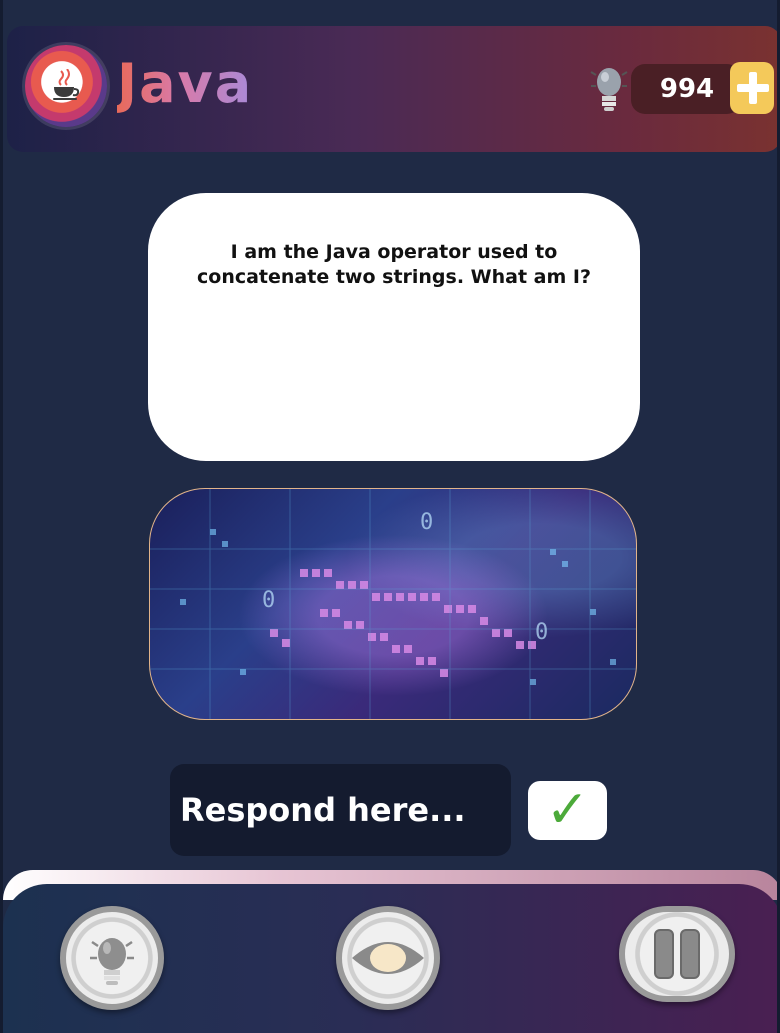 The height and width of the screenshot is (1033, 780). I want to click on pause-icon, so click(677, 954).